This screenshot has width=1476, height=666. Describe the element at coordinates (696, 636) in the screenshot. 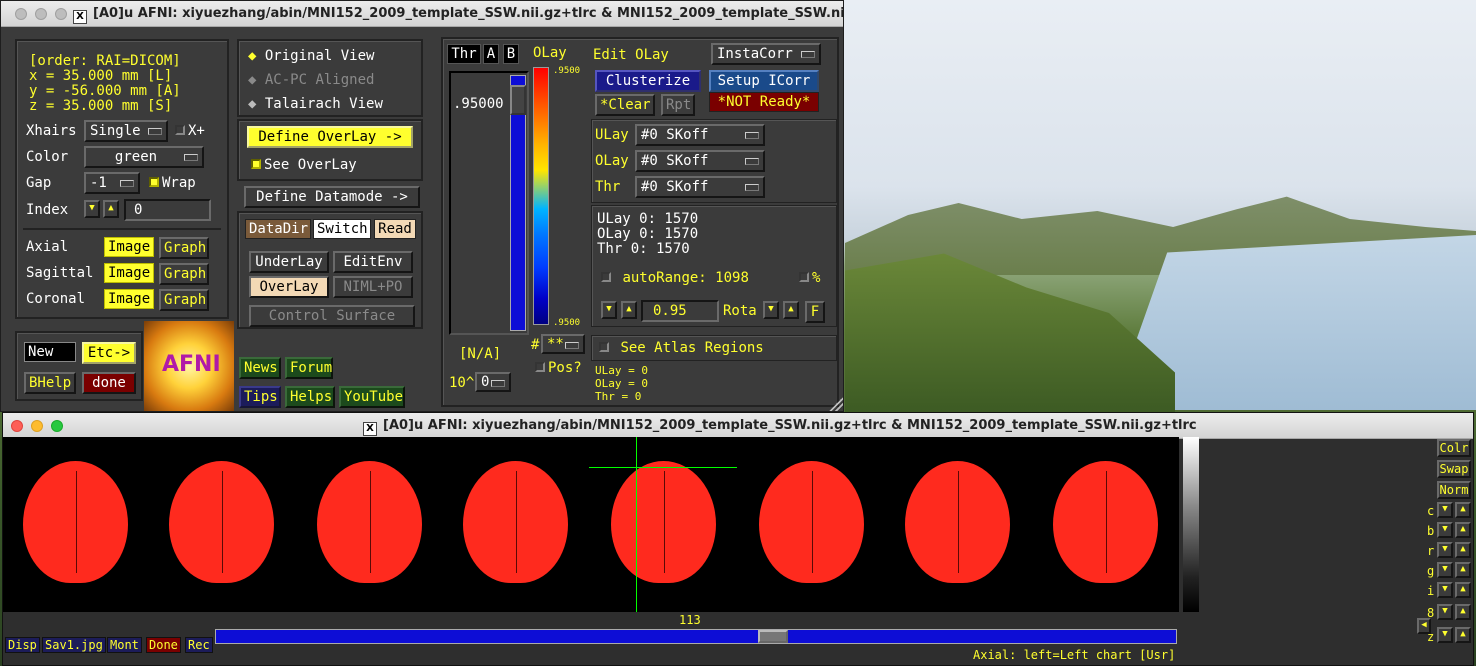

I see `slice-slider-track` at that location.